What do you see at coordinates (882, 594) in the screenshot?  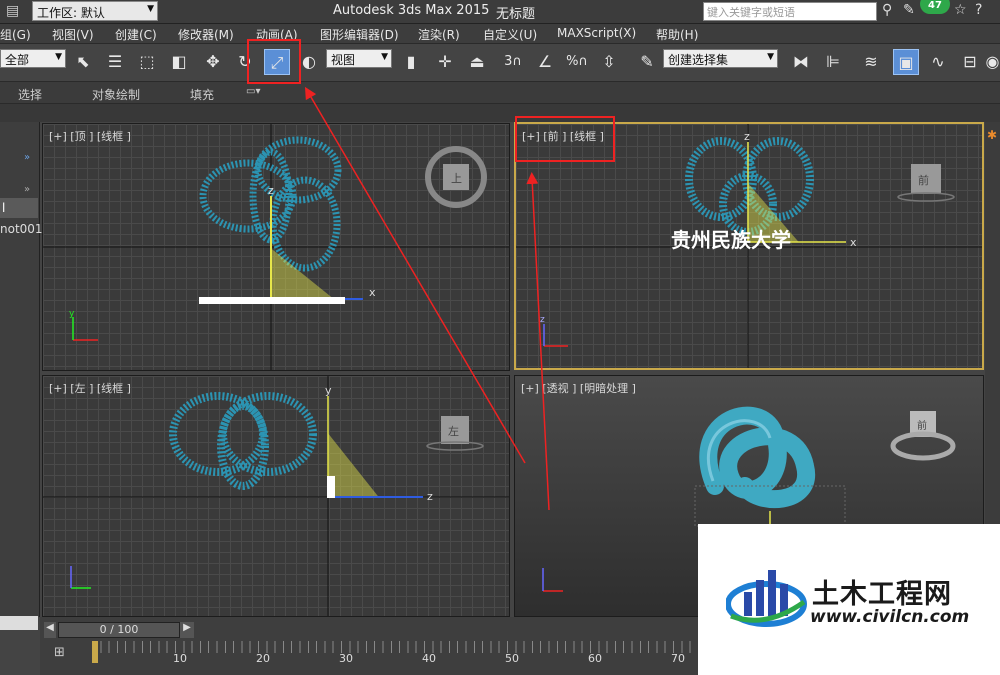 I see `watermark-name: 土木工程网` at bounding box center [882, 594].